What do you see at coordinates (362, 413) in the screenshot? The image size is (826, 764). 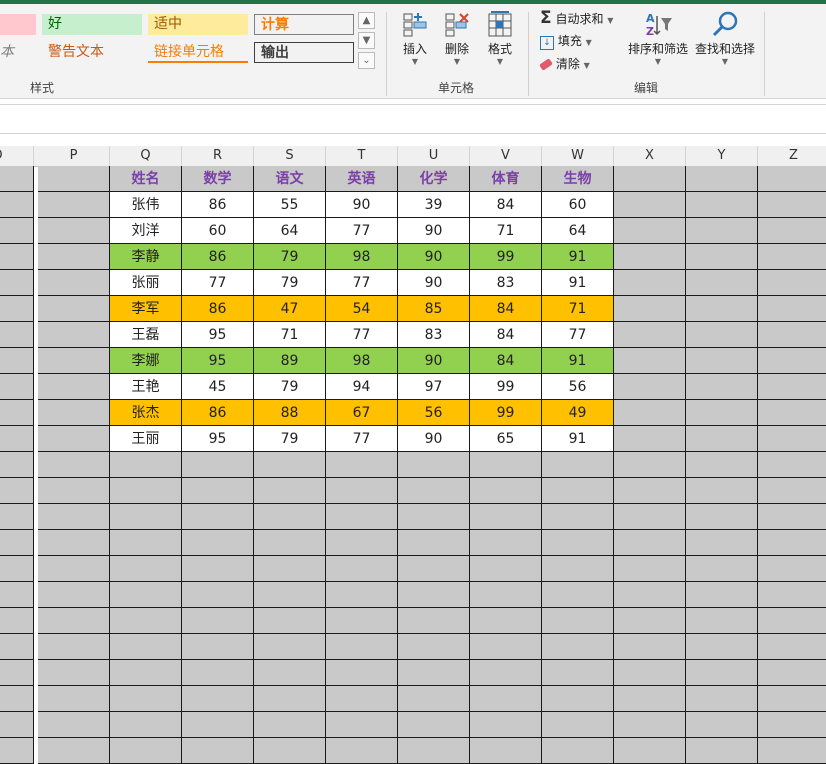 I see `score-cell: 67` at bounding box center [362, 413].